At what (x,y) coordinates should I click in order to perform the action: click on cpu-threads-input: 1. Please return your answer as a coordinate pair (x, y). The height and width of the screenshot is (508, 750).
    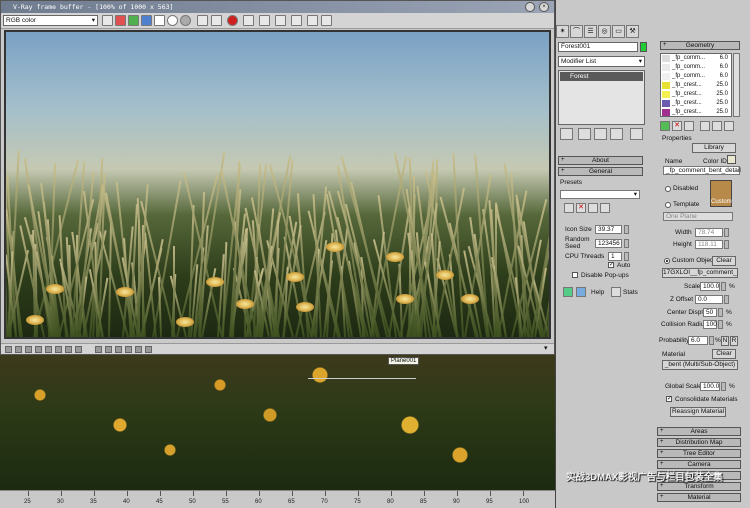
    Looking at the image, I should click on (615, 256).